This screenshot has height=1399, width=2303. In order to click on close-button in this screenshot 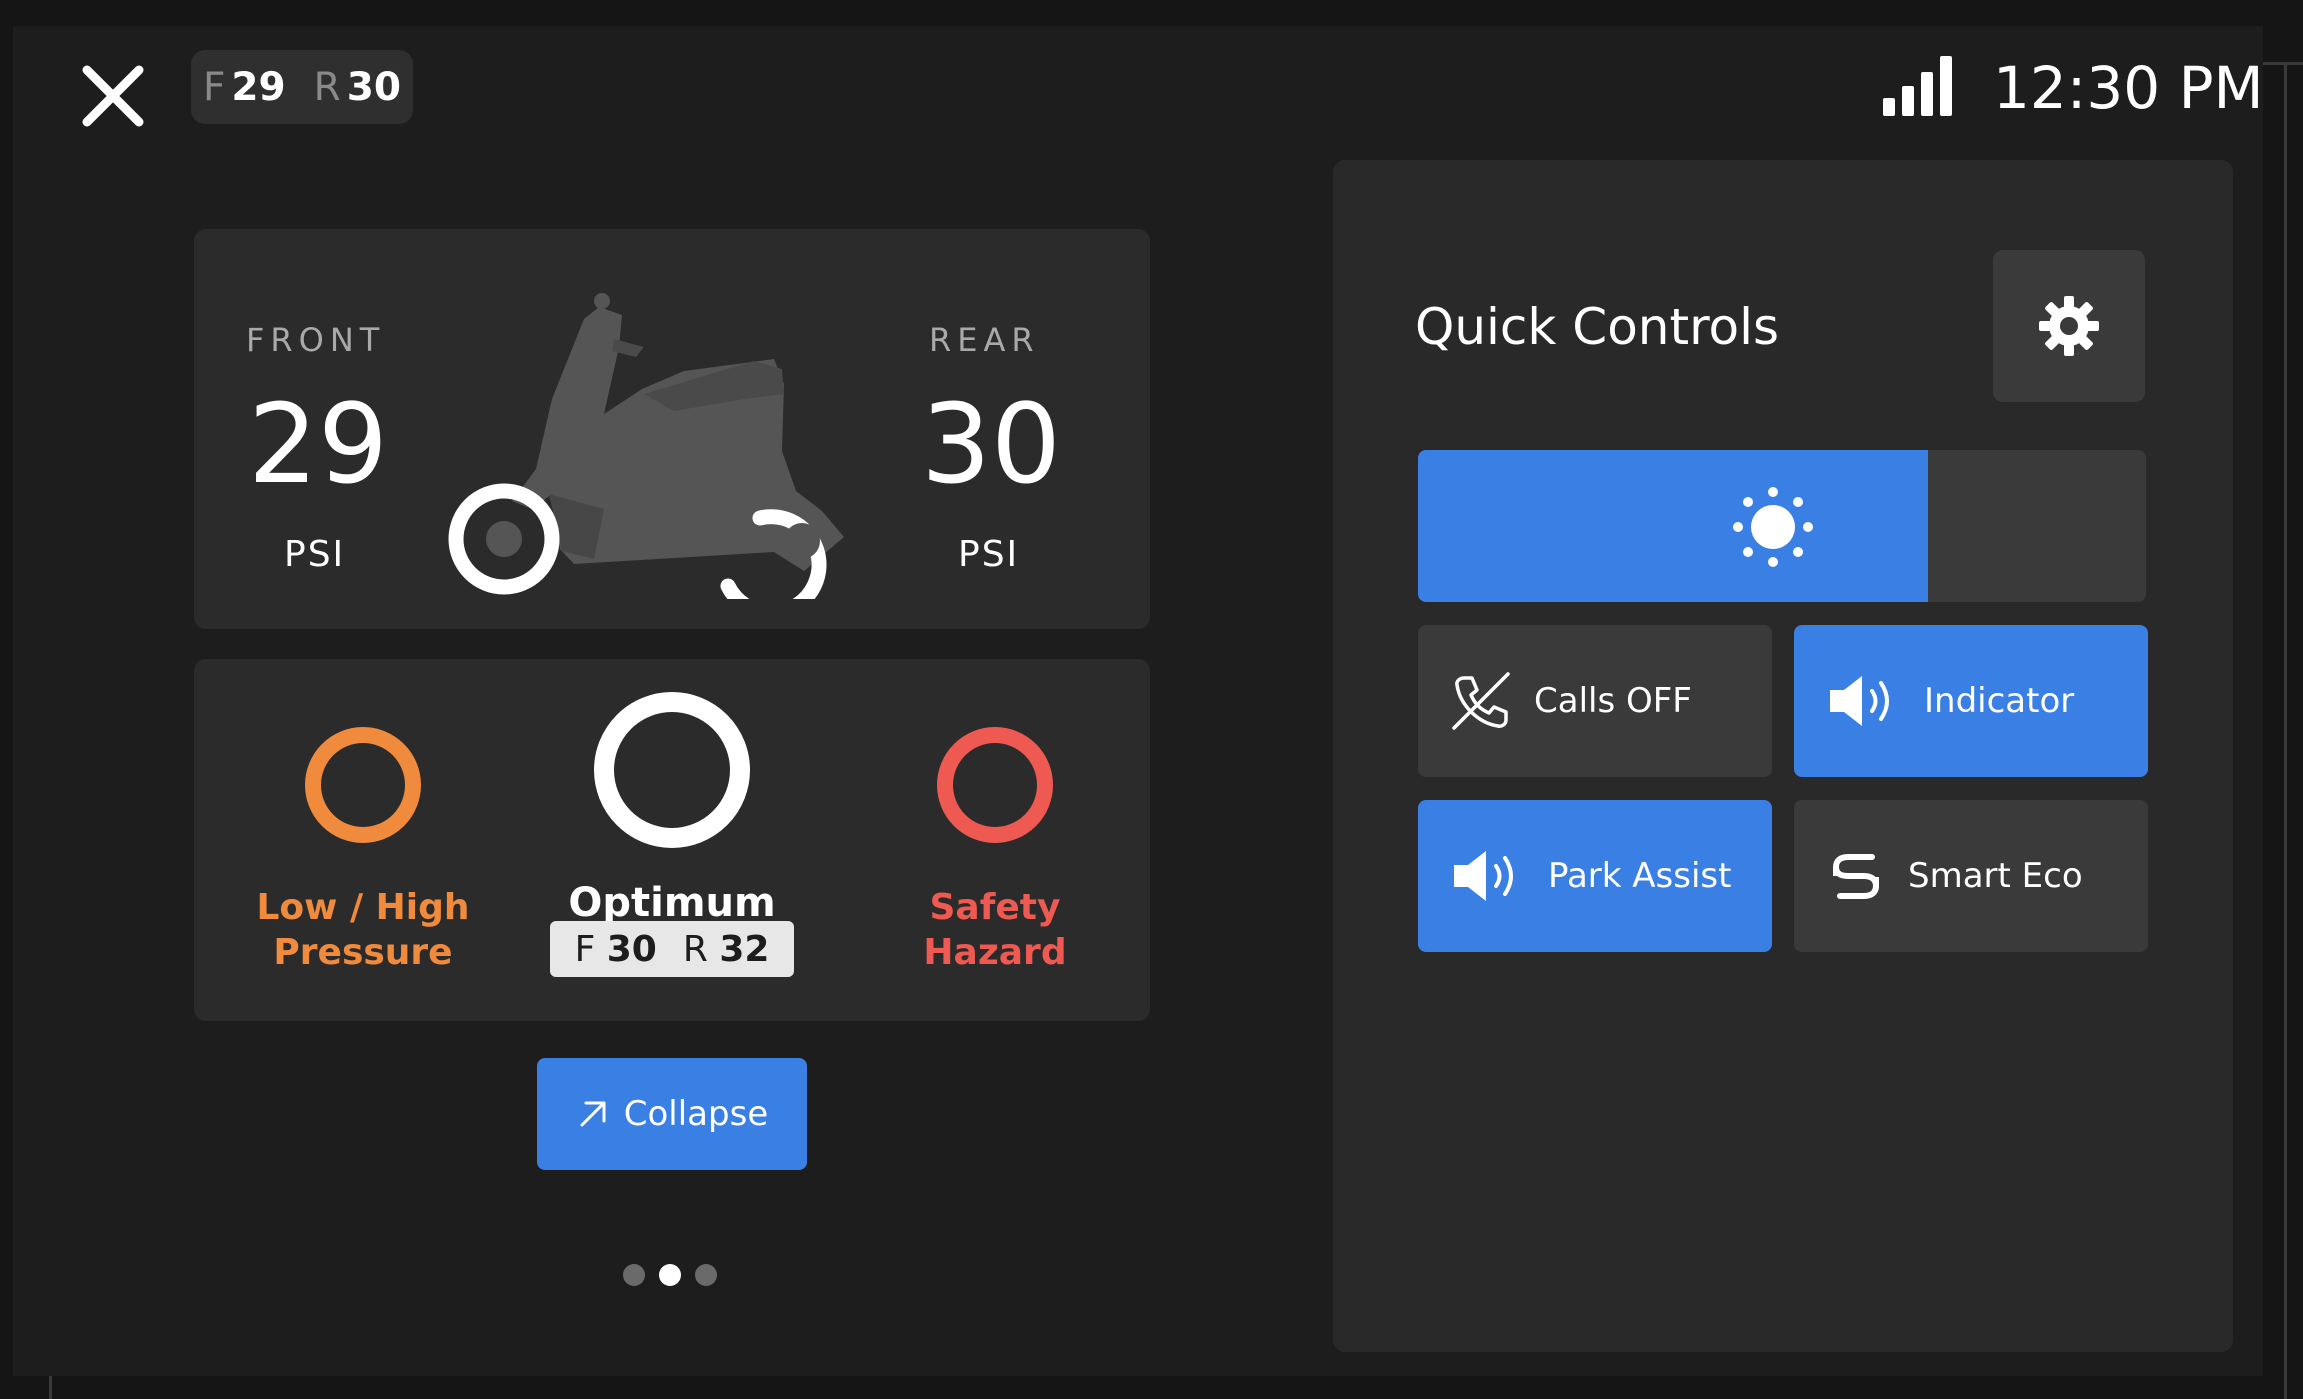, I will do `click(113, 96)`.